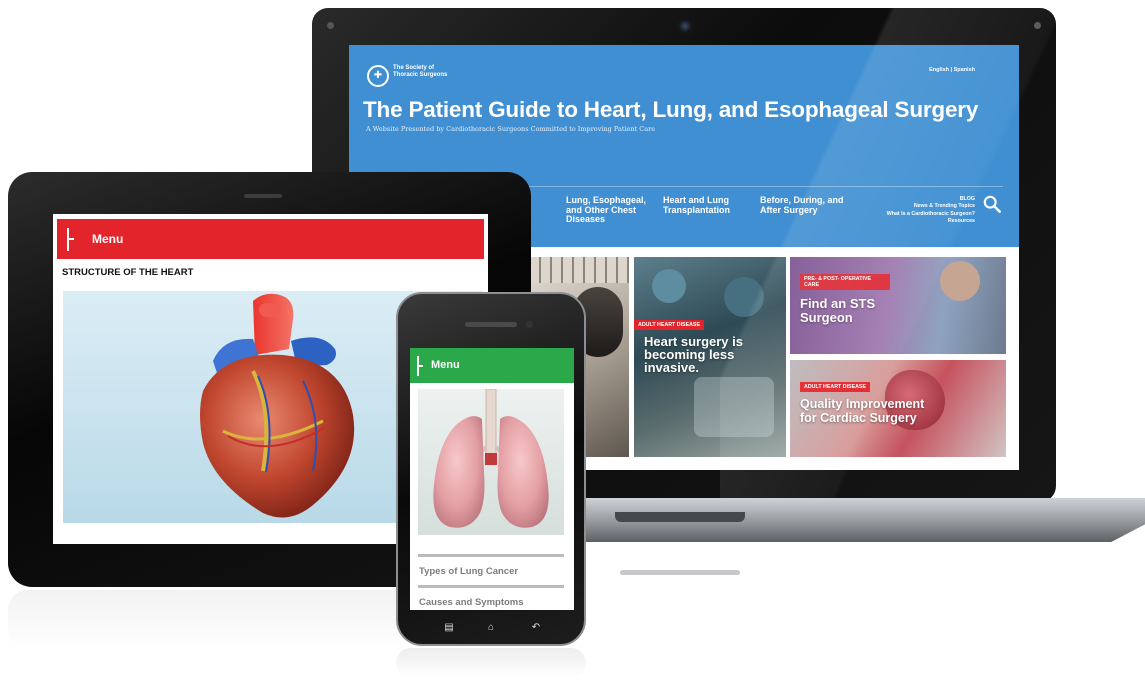 This screenshot has width=1145, height=680. What do you see at coordinates (420, 71) in the screenshot?
I see `sts-logo-text: The Society of Thoracic Surgeons` at bounding box center [420, 71].